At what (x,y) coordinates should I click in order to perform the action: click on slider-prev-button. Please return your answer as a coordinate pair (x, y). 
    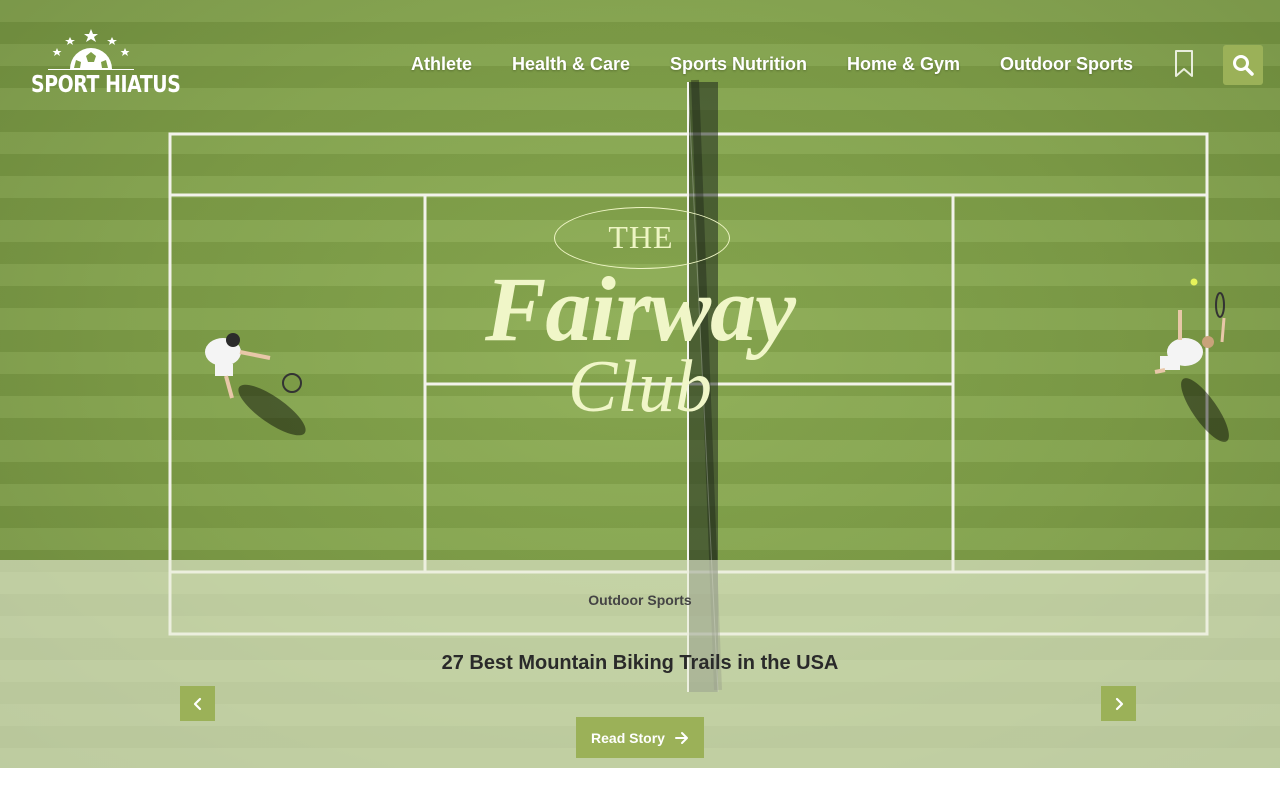
    Looking at the image, I should click on (197, 703).